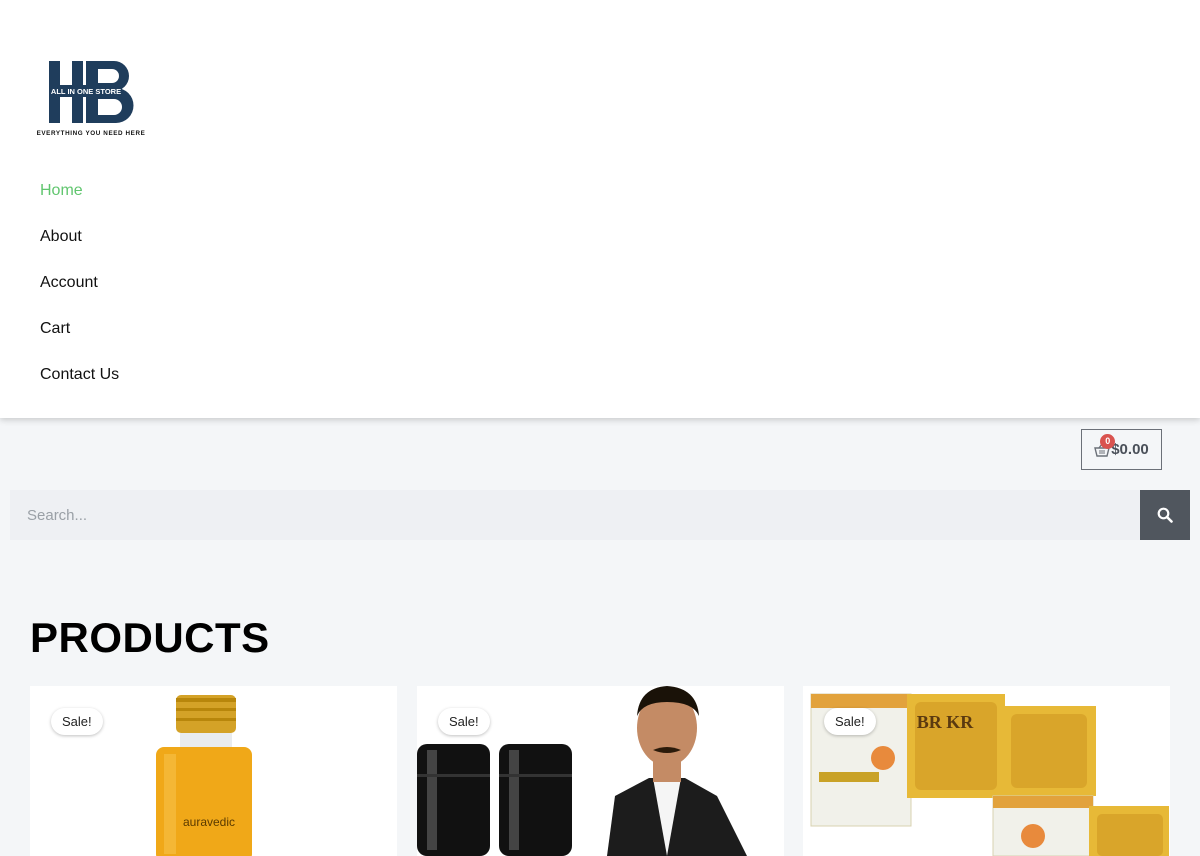 Image resolution: width=1200 pixels, height=856 pixels. Describe the element at coordinates (91, 133) in the screenshot. I see `logo-tagline: EVERYTHING YOU NEED HERE` at that location.